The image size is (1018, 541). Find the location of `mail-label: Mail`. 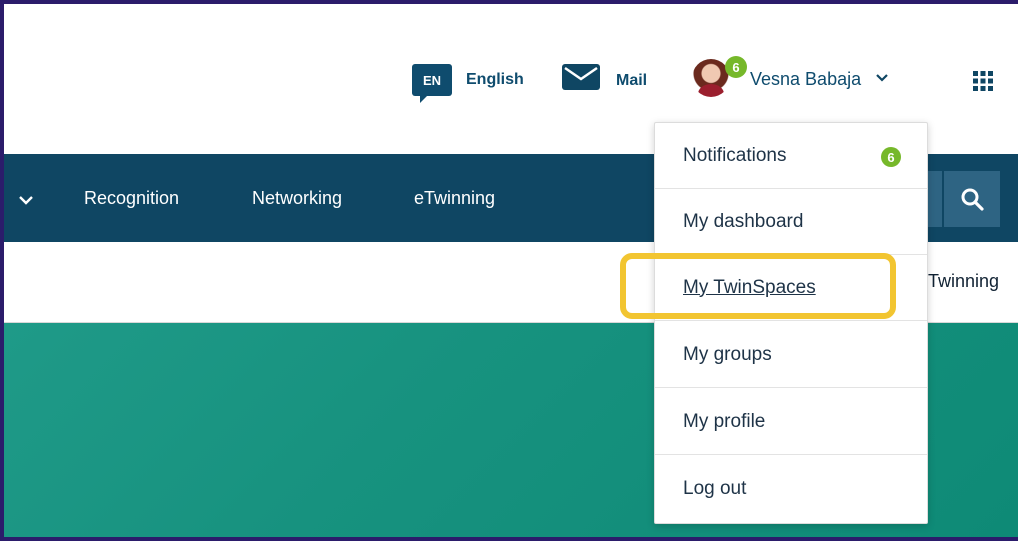

mail-label: Mail is located at coordinates (632, 80).